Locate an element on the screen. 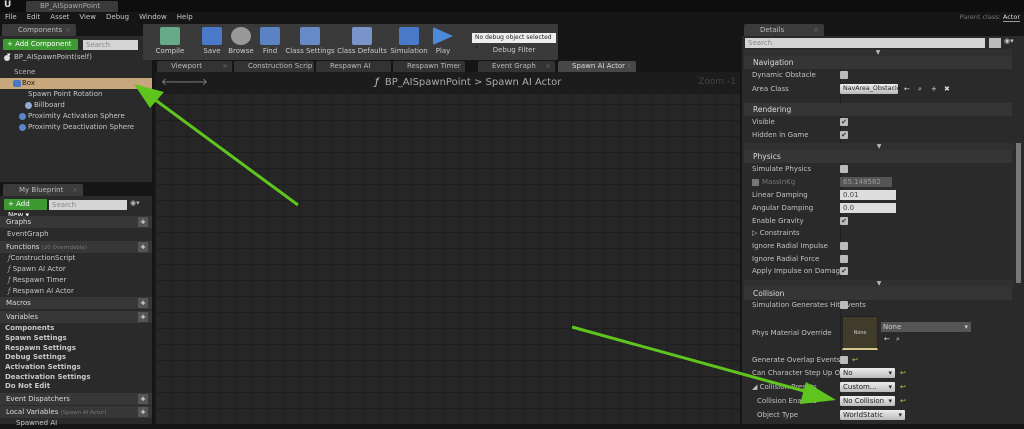 This screenshot has width=1024, height=429. arrow-to-box is located at coordinates (216, 145).